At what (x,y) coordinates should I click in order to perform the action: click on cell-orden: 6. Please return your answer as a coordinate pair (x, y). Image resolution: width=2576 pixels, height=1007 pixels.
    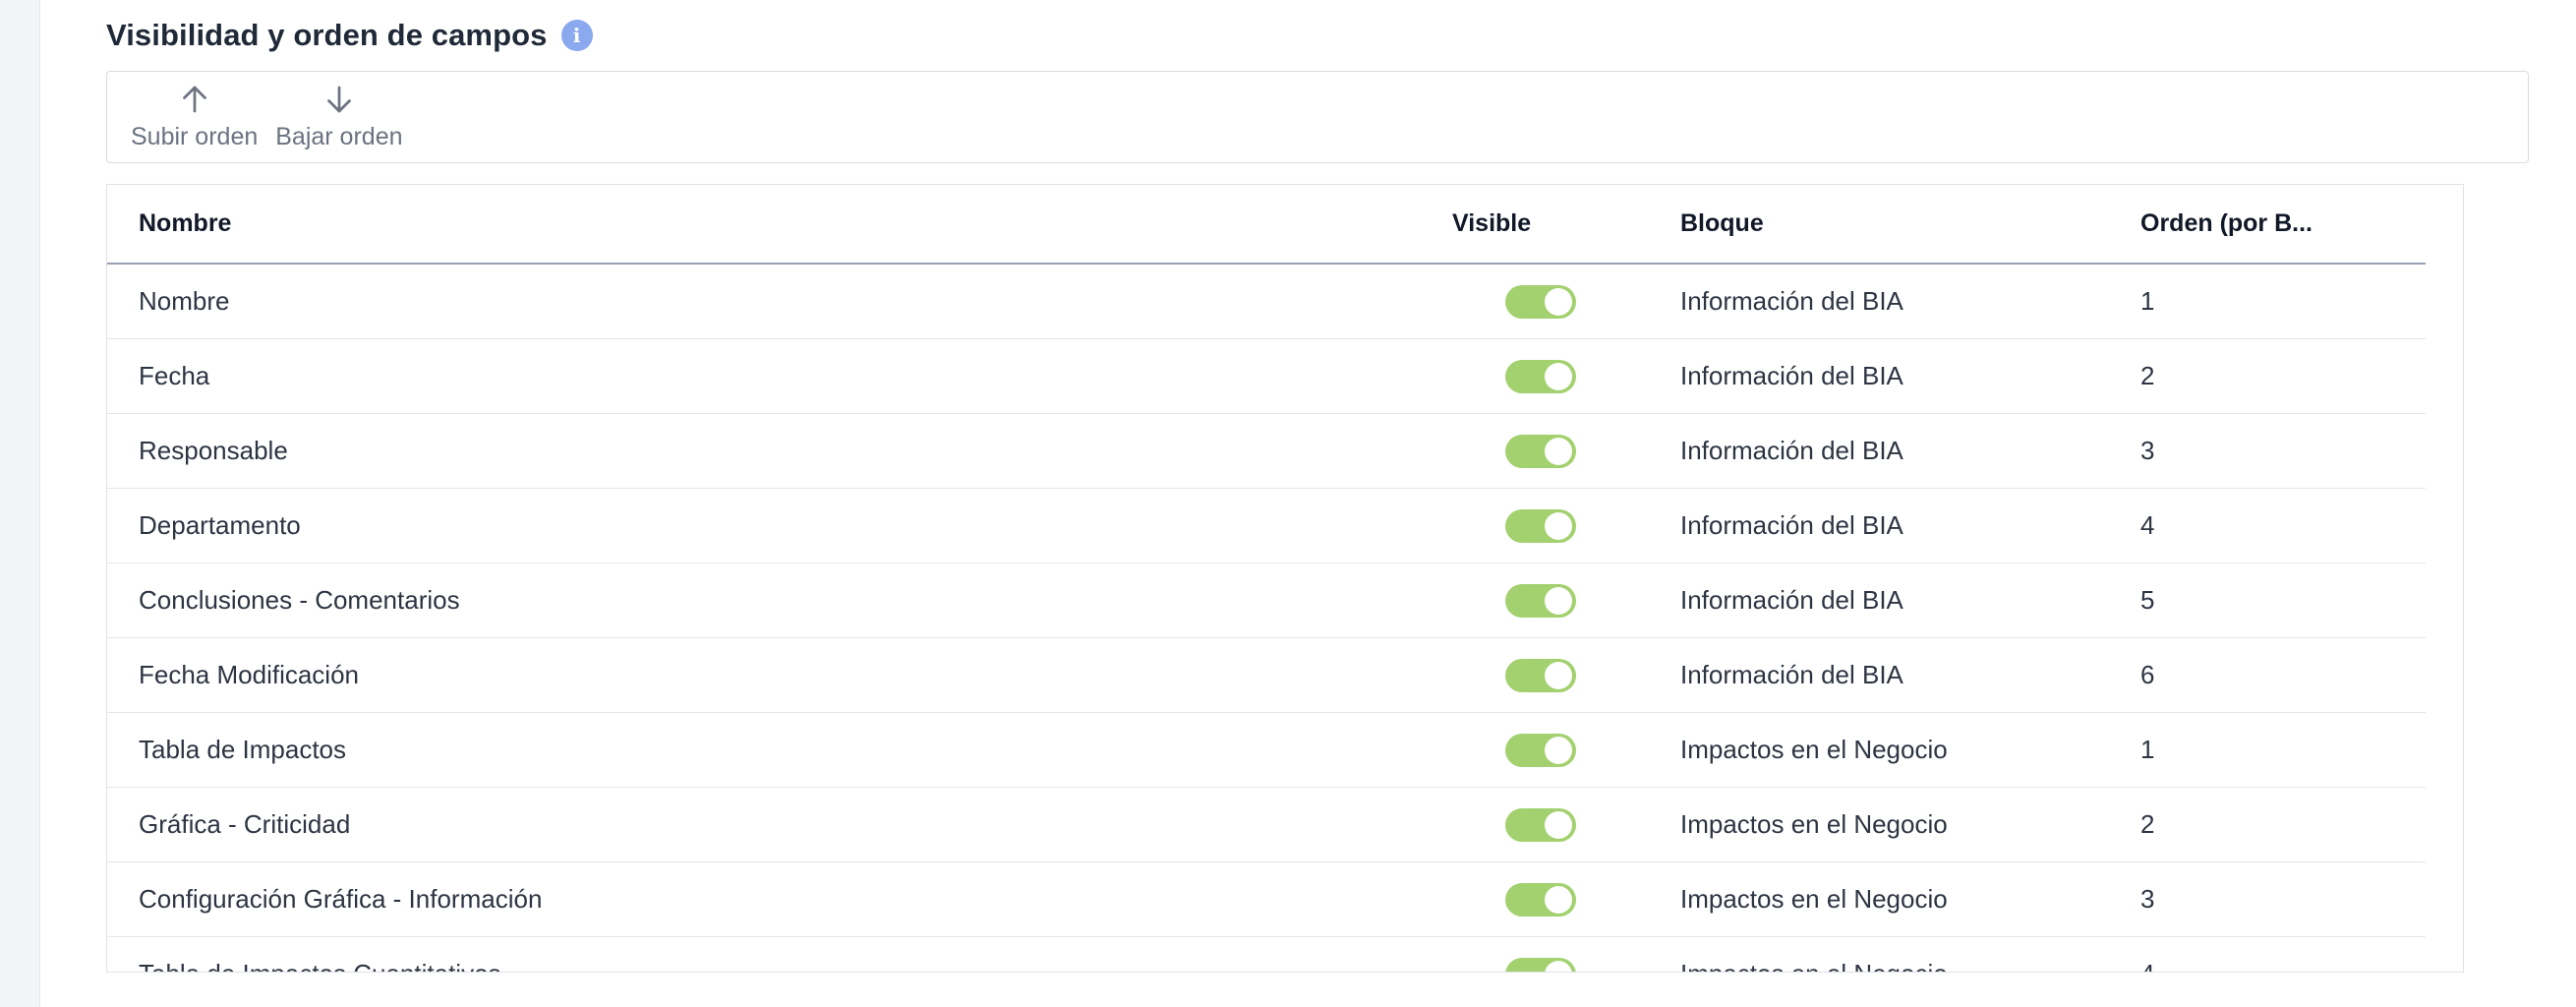
    Looking at the image, I should click on (2147, 674).